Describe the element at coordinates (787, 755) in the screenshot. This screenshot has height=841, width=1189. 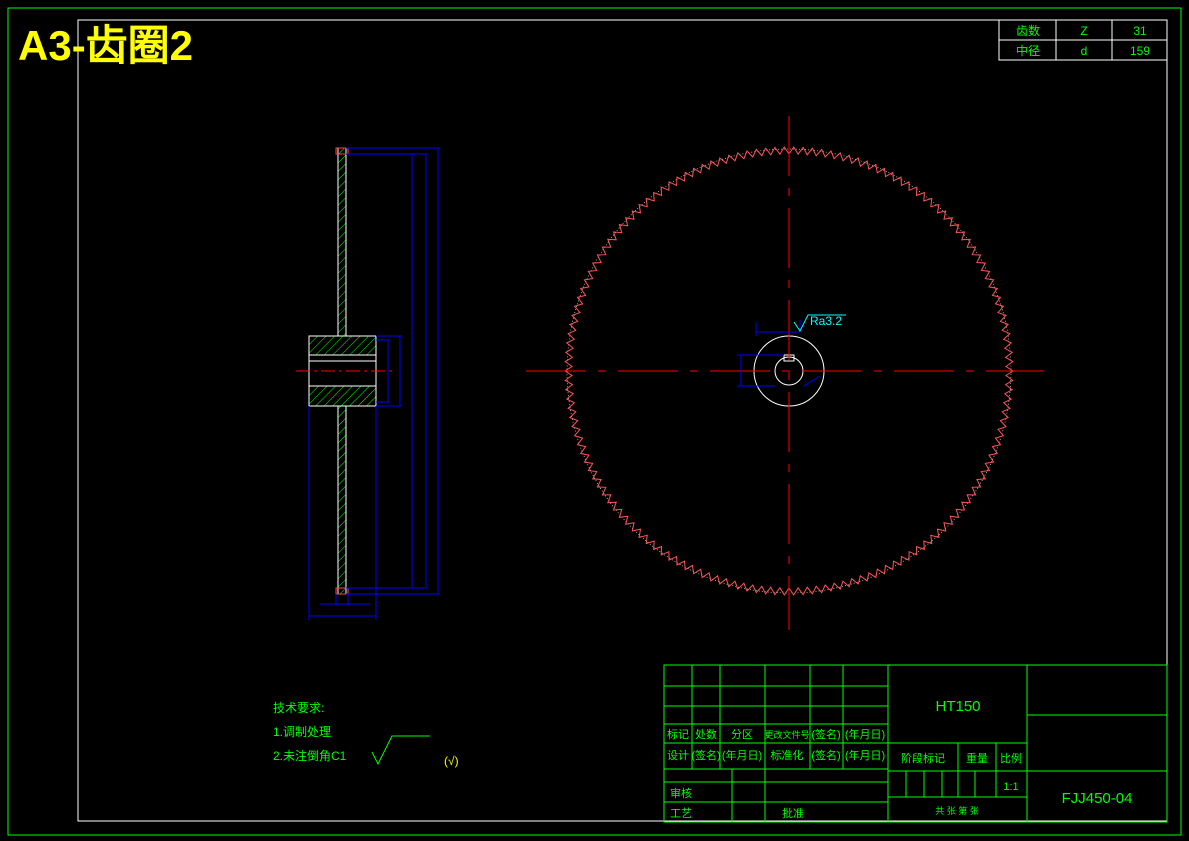
I see `svg-text: 标准化` at that location.